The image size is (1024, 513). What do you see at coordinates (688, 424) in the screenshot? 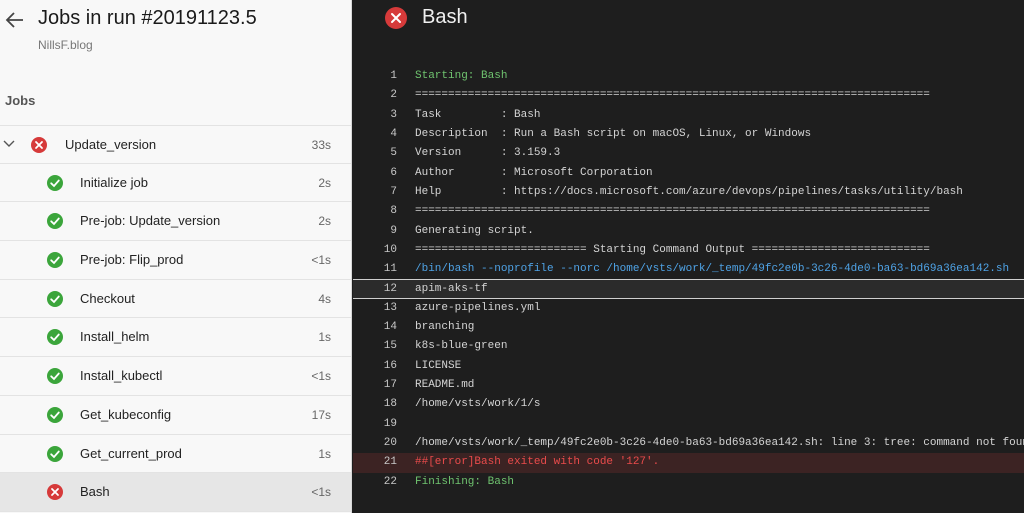
I see `log-line: 19` at bounding box center [688, 424].